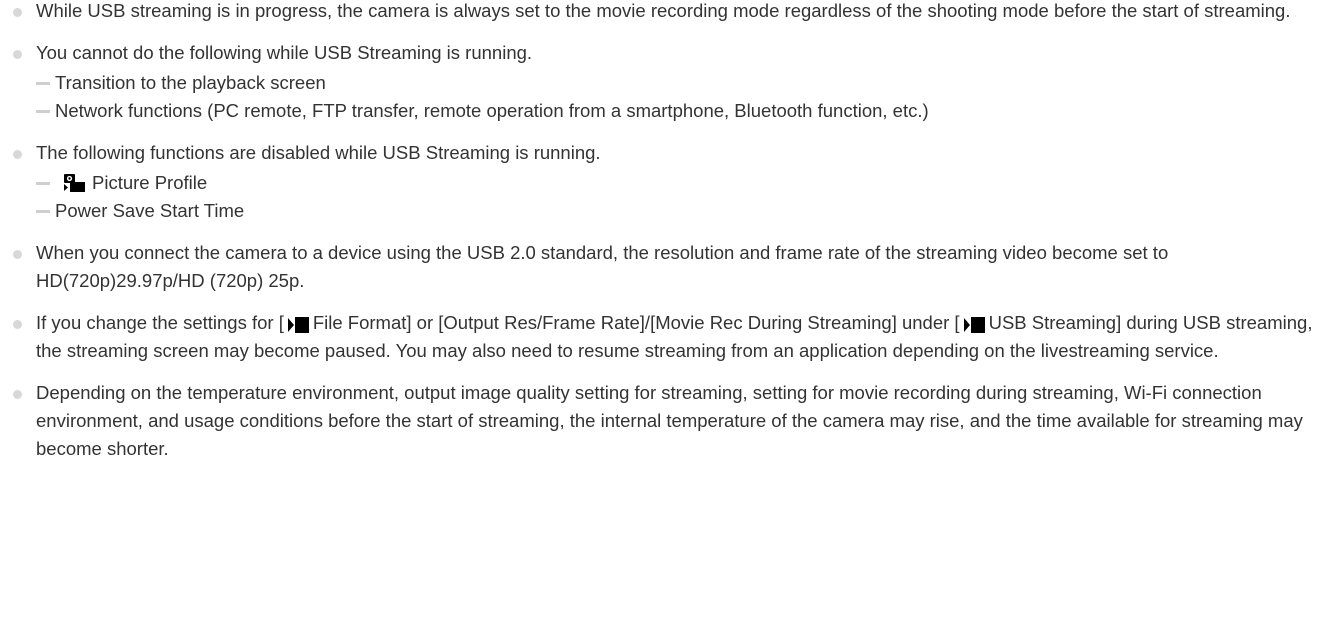 This screenshot has height=644, width=1334. I want to click on sub-item-text: Power Save Start Time, so click(150, 210).